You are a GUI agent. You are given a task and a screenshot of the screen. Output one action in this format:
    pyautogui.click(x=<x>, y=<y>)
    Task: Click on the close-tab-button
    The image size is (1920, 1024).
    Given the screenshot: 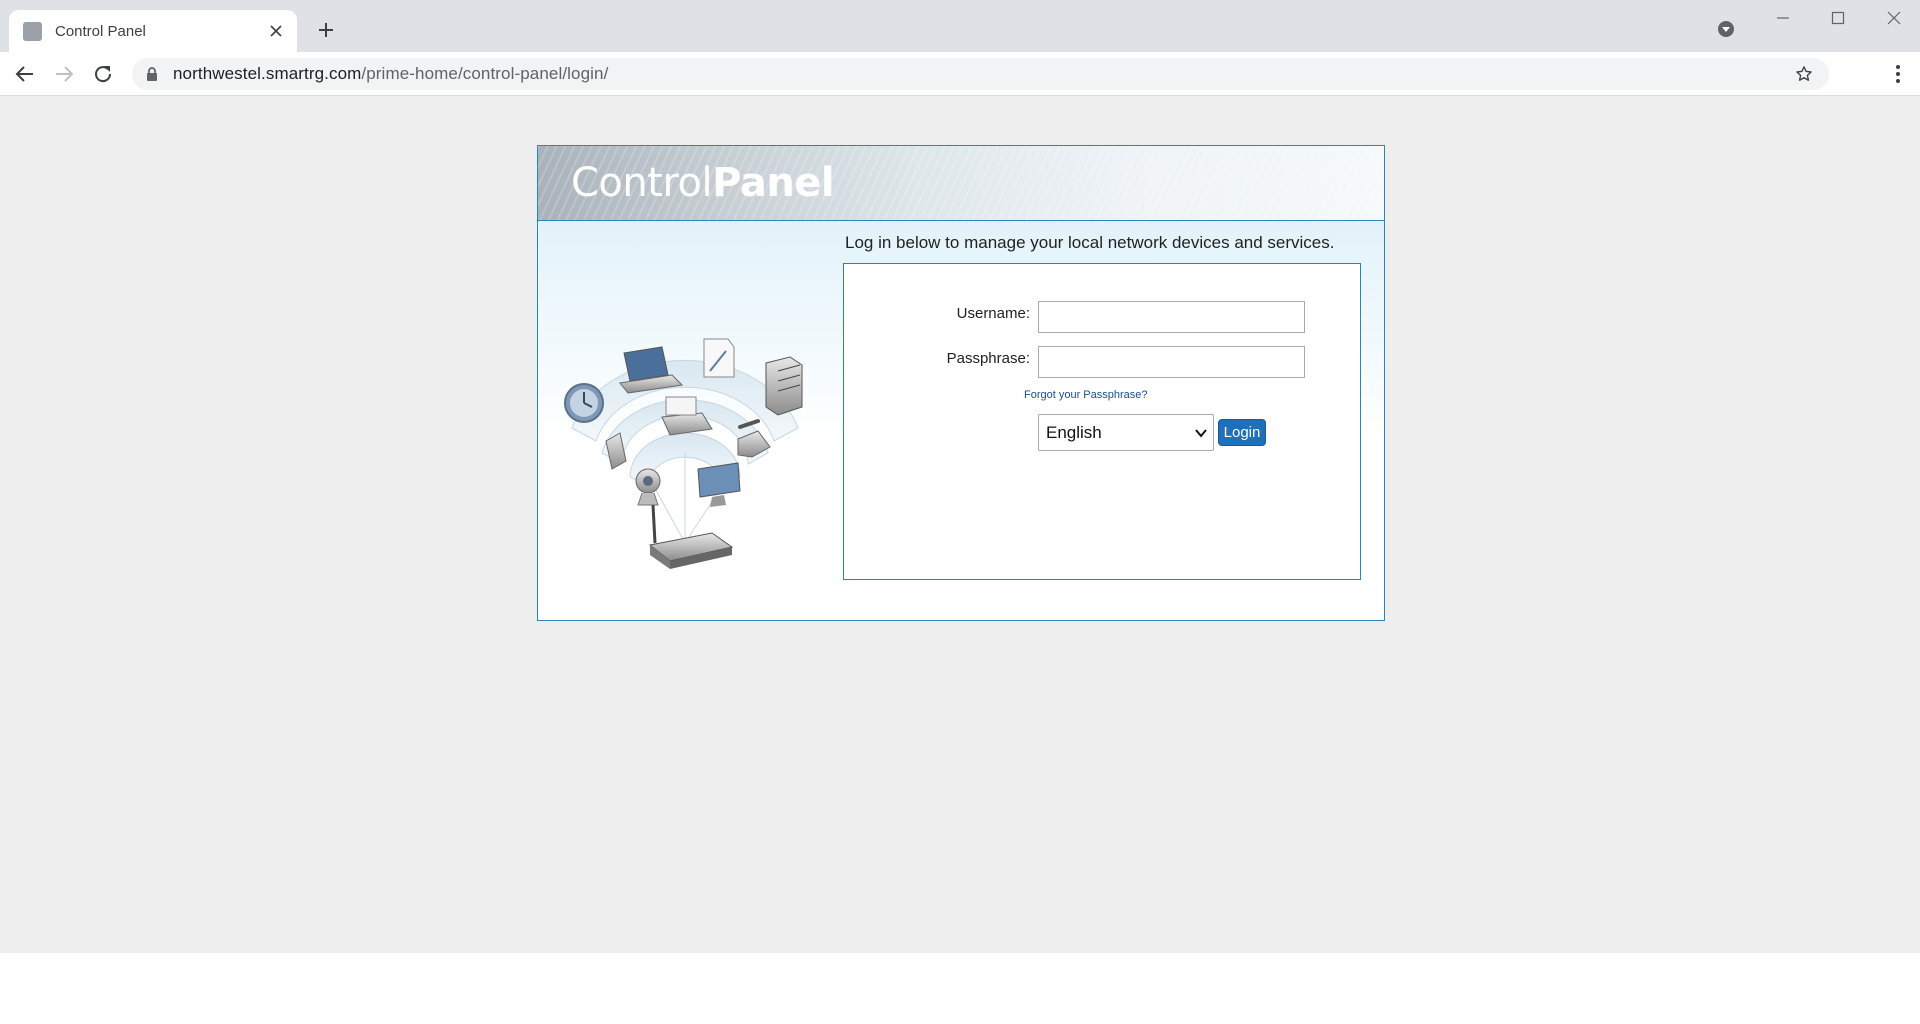 What is the action you would take?
    pyautogui.click(x=276, y=31)
    